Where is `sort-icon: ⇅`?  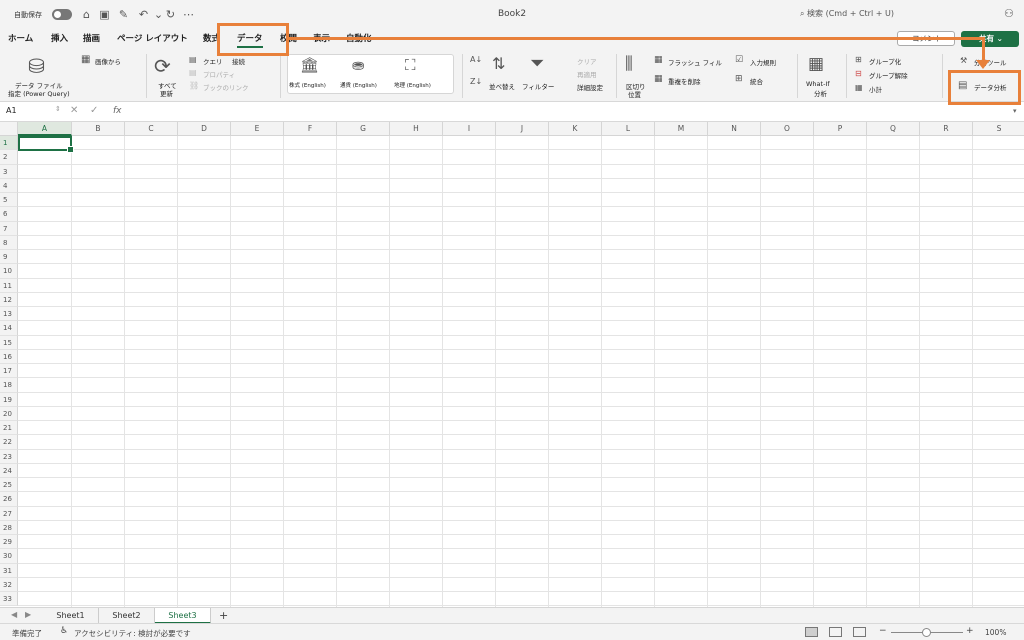
sort-icon: ⇅ is located at coordinates (498, 63).